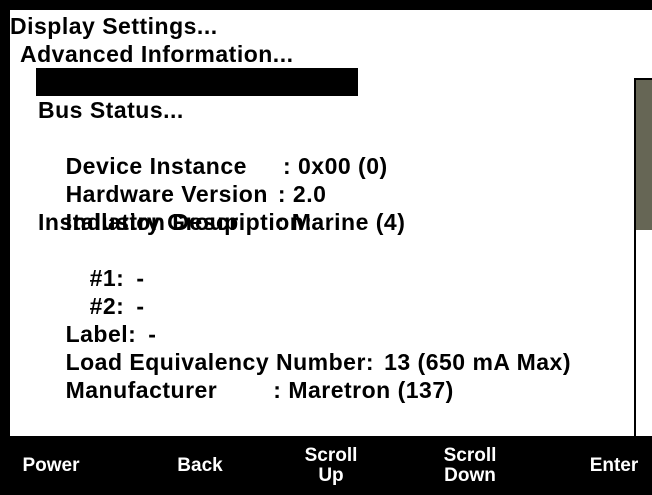  Describe the element at coordinates (363, 390) in the screenshot. I see `menu-item-value: : Maretron (137)` at that location.